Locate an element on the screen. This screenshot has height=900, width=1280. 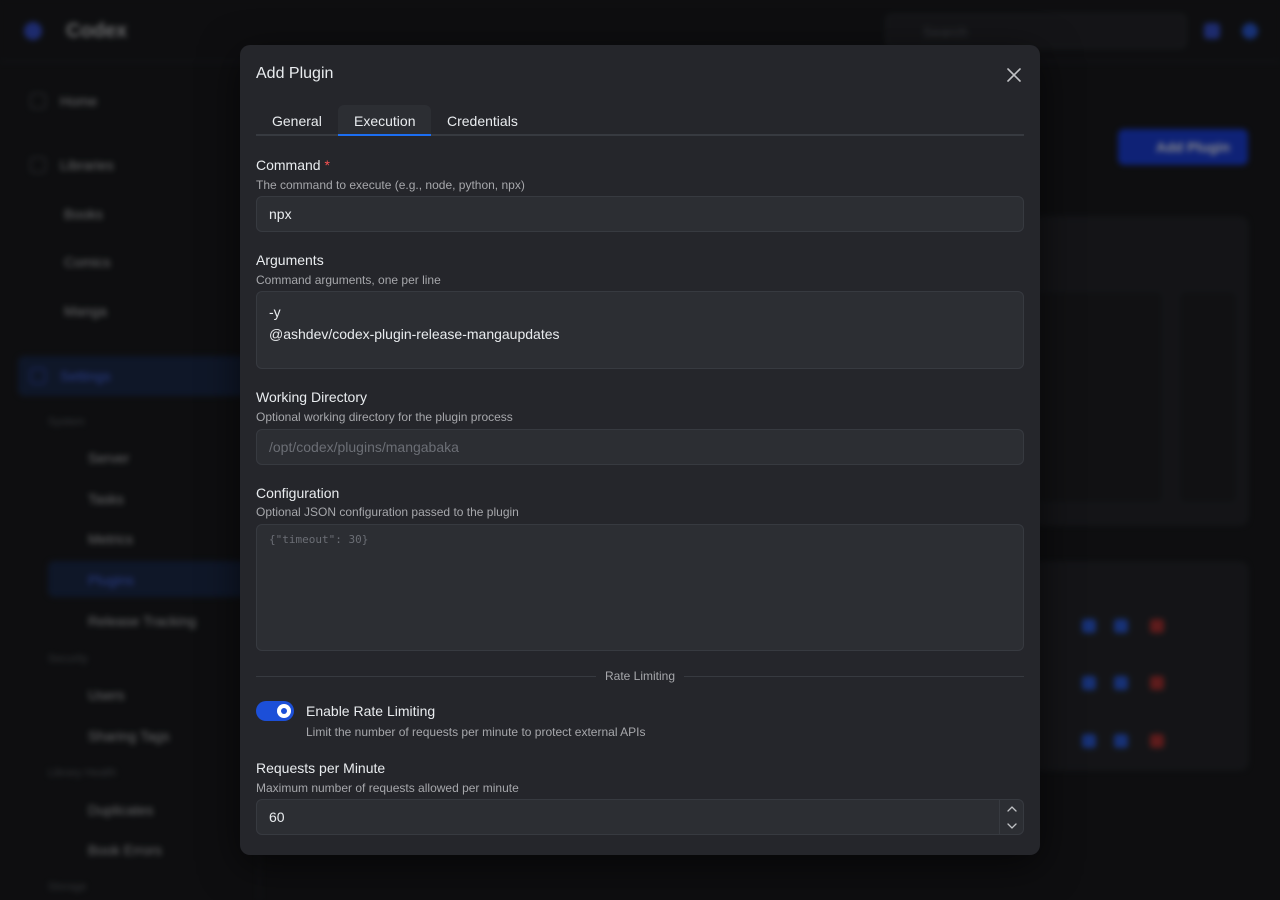
requests-per-minute-input is located at coordinates (640, 817).